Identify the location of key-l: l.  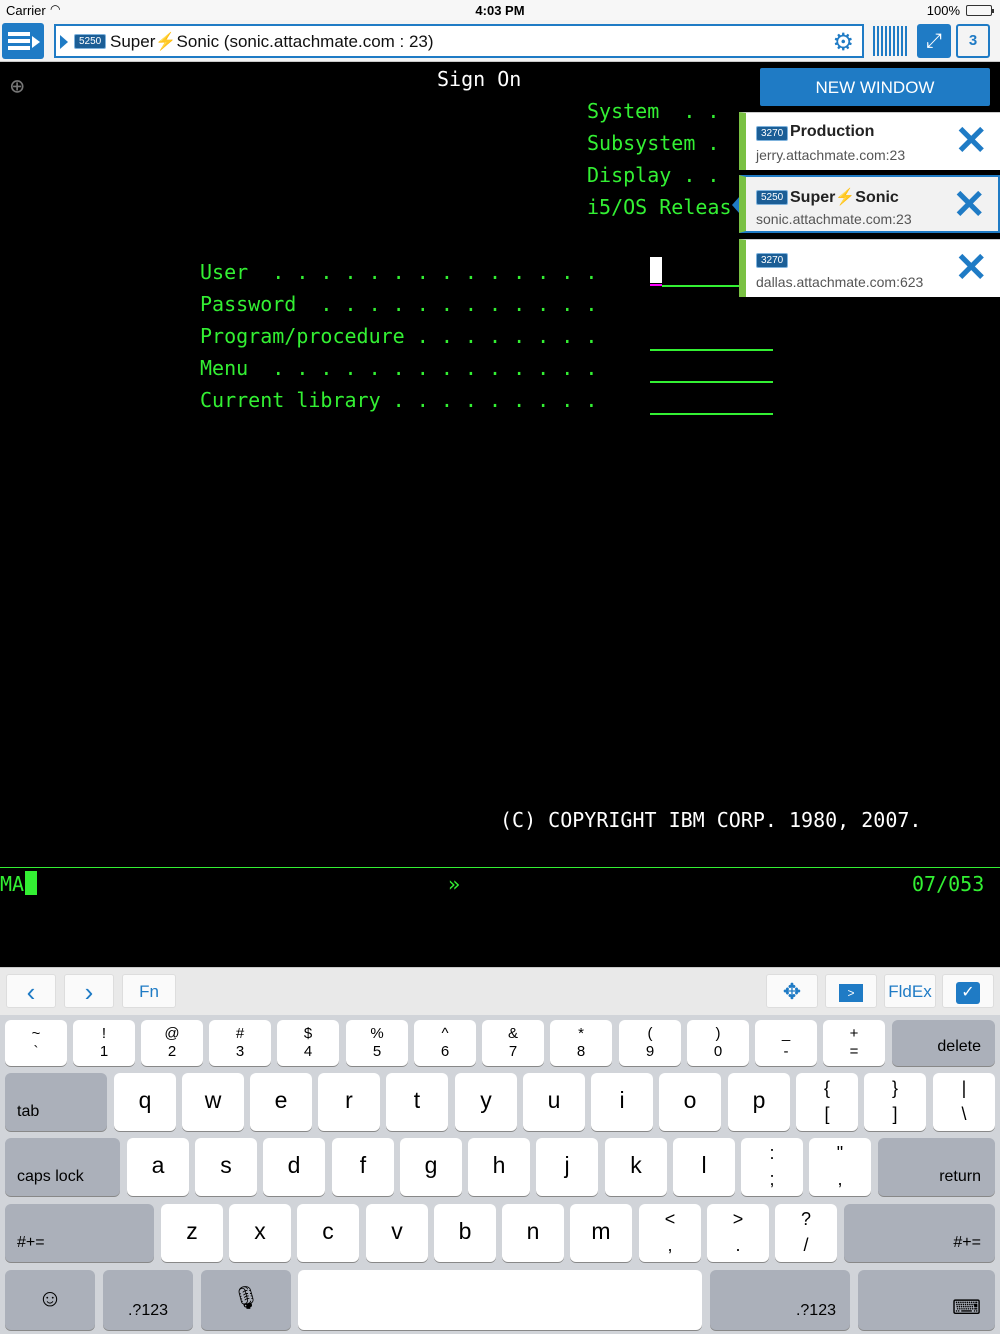
(704, 1167).